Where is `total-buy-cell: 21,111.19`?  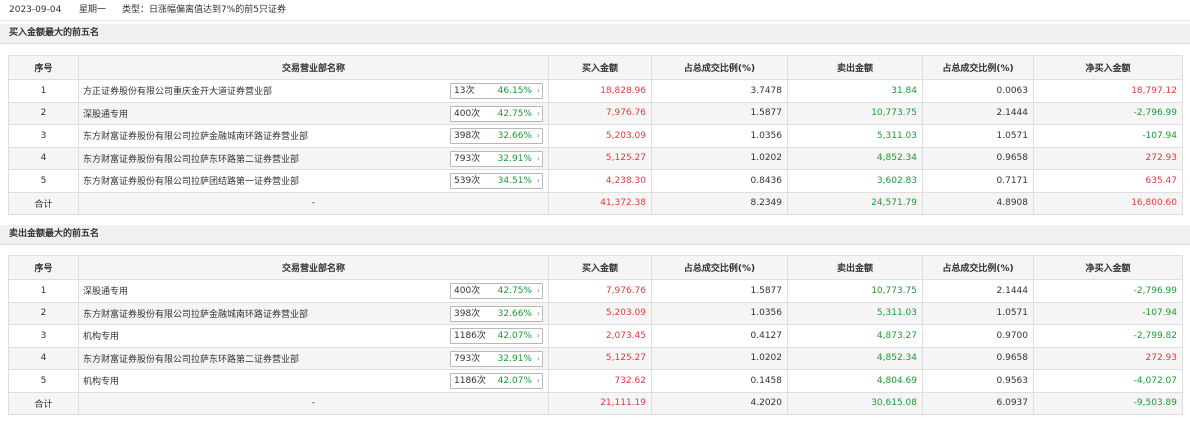
total-buy-cell: 21,111.19 is located at coordinates (600, 403).